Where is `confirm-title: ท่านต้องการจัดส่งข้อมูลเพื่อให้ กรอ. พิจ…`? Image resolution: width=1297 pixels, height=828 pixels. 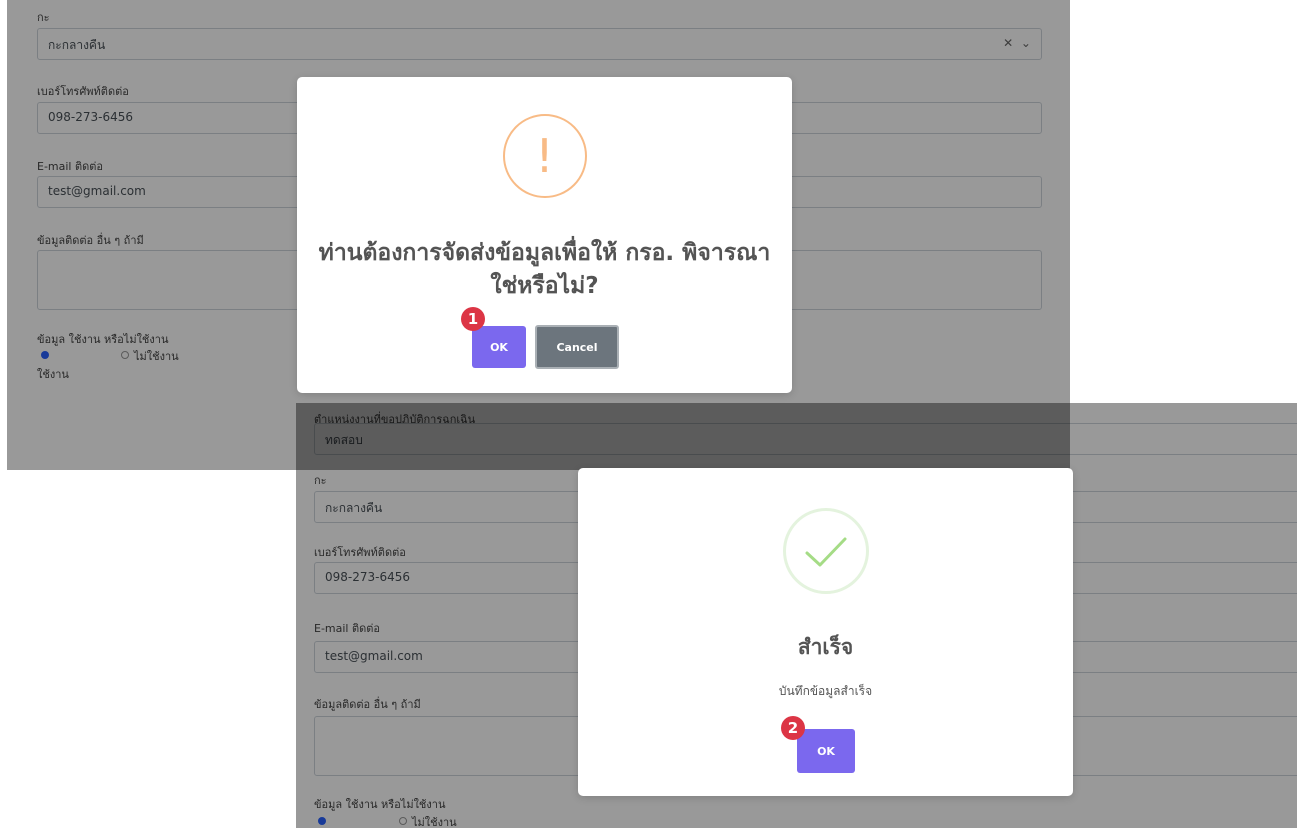 confirm-title: ท่านต้องการจัดส่งข้อมูลเพื่อให้ กรอ. พิจ… is located at coordinates (544, 269).